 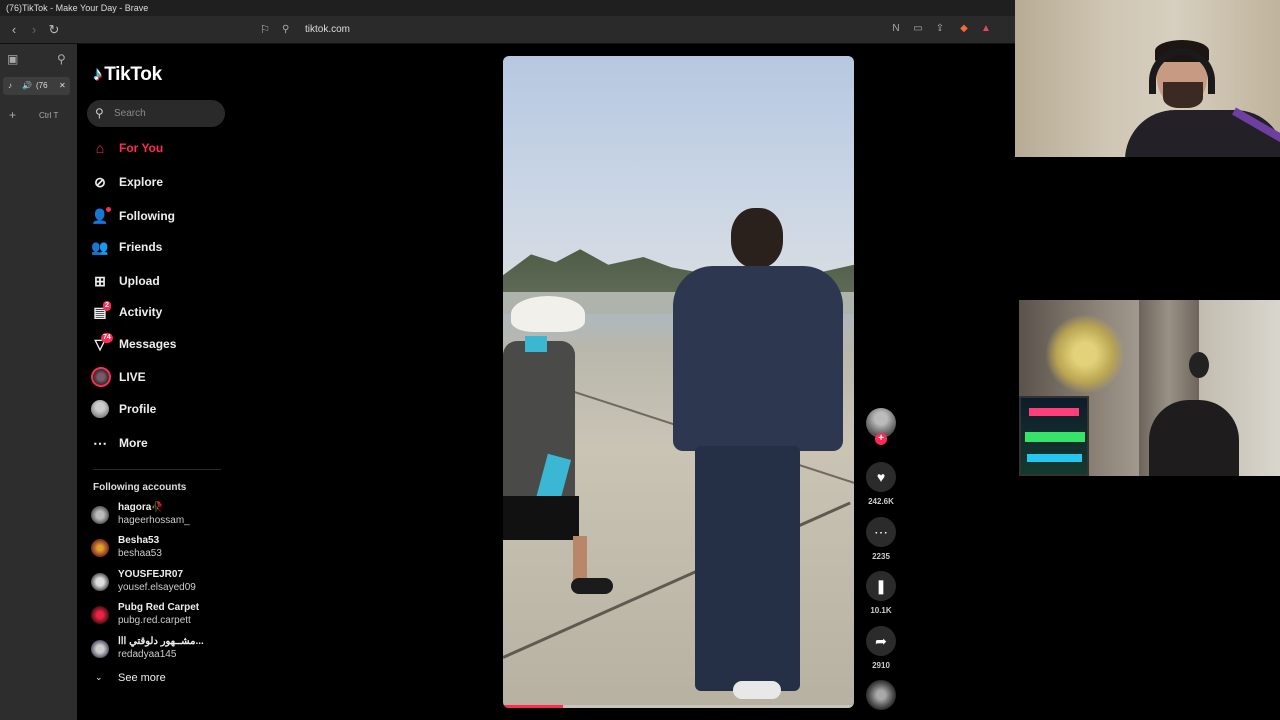 I want to click on video-progress-bar, so click(x=678, y=706).